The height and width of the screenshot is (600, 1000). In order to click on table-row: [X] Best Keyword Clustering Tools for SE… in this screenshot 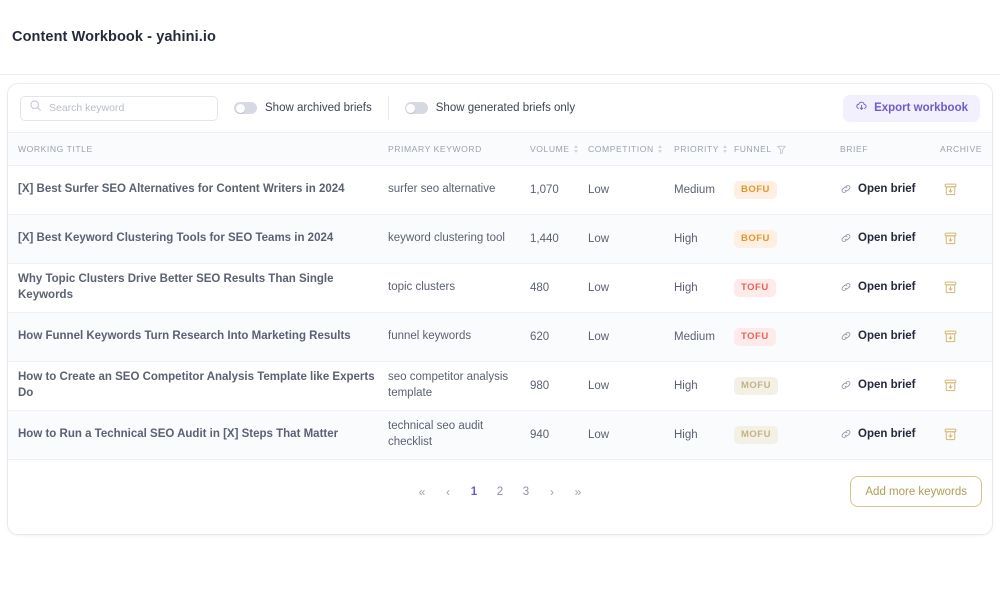, I will do `click(500, 239)`.